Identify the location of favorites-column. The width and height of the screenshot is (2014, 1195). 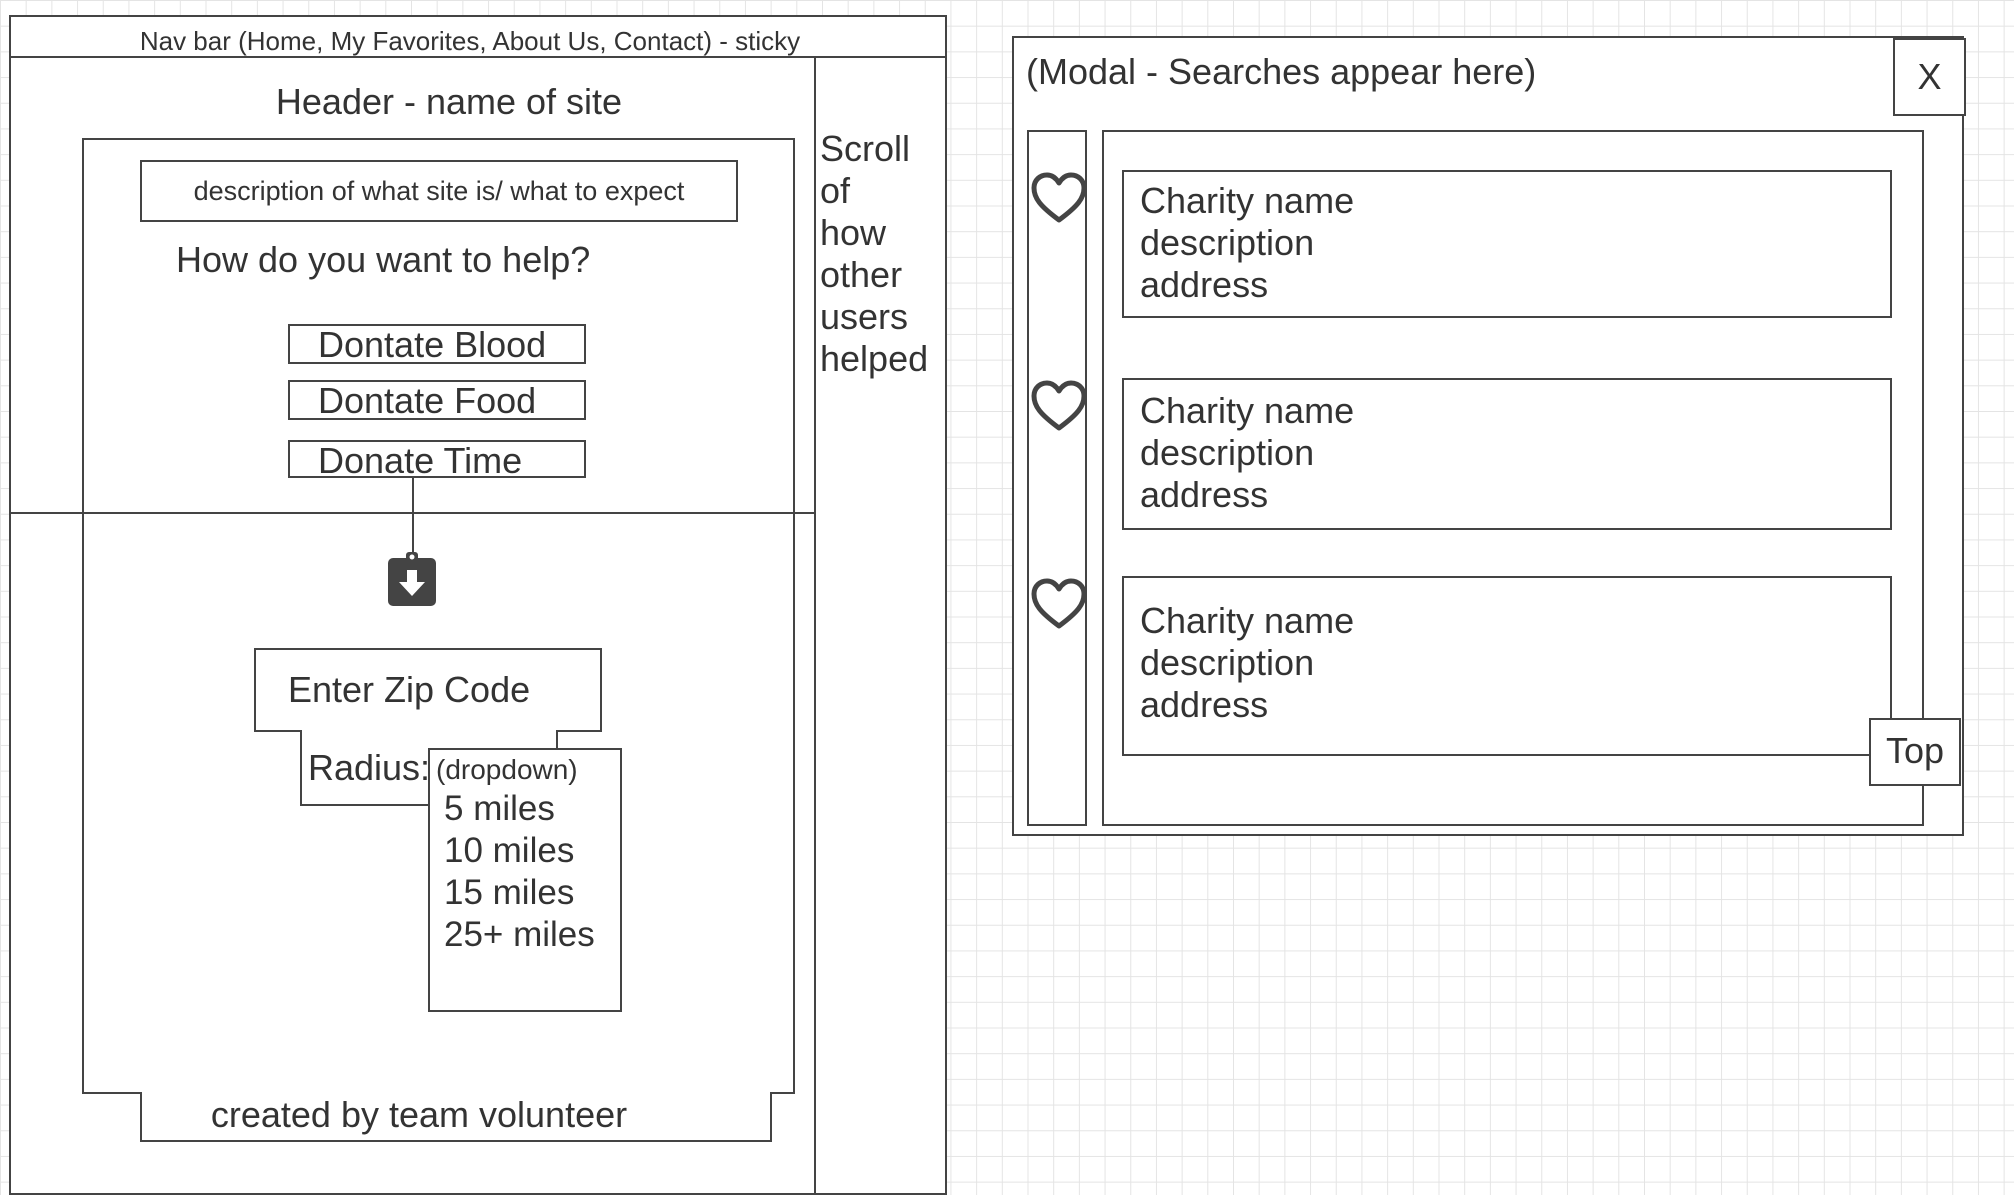
(1057, 478).